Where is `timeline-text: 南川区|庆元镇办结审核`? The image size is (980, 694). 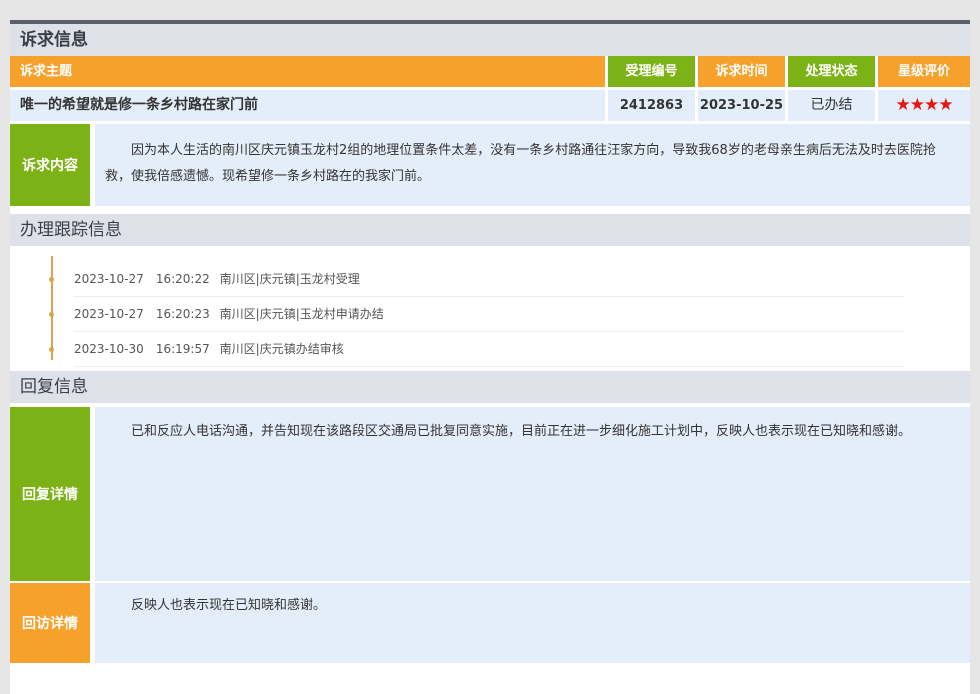
timeline-text: 南川区|庆元镇办结审核 is located at coordinates (281, 349).